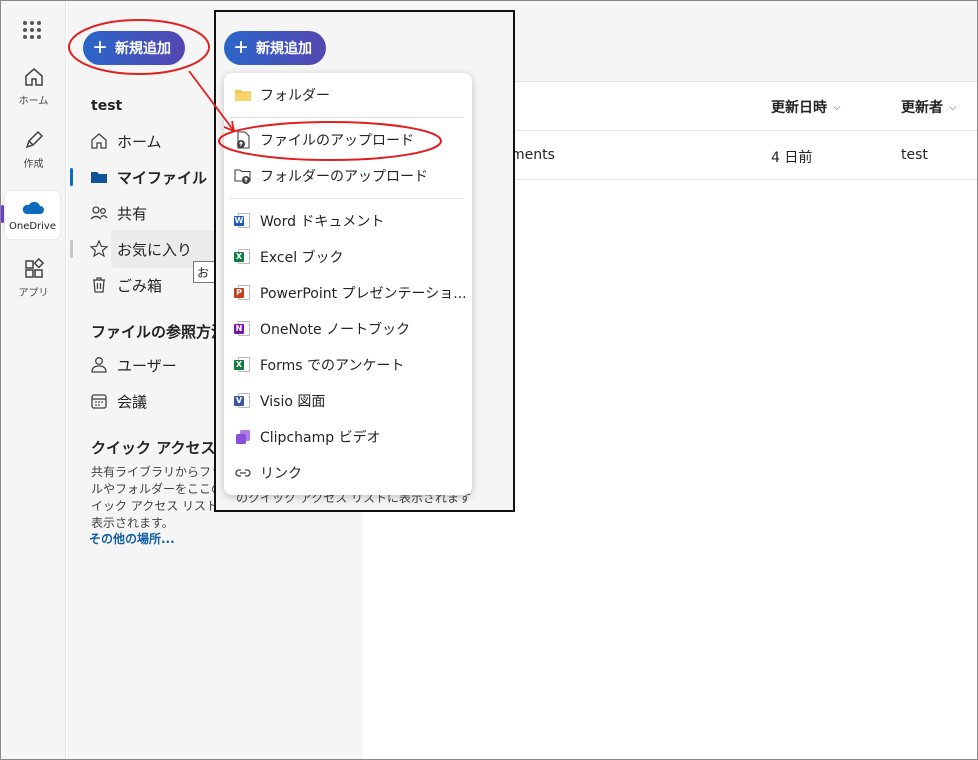 The width and height of the screenshot is (978, 760). I want to click on menu-item-file-upload: ファイルのアップロード, so click(350, 140).